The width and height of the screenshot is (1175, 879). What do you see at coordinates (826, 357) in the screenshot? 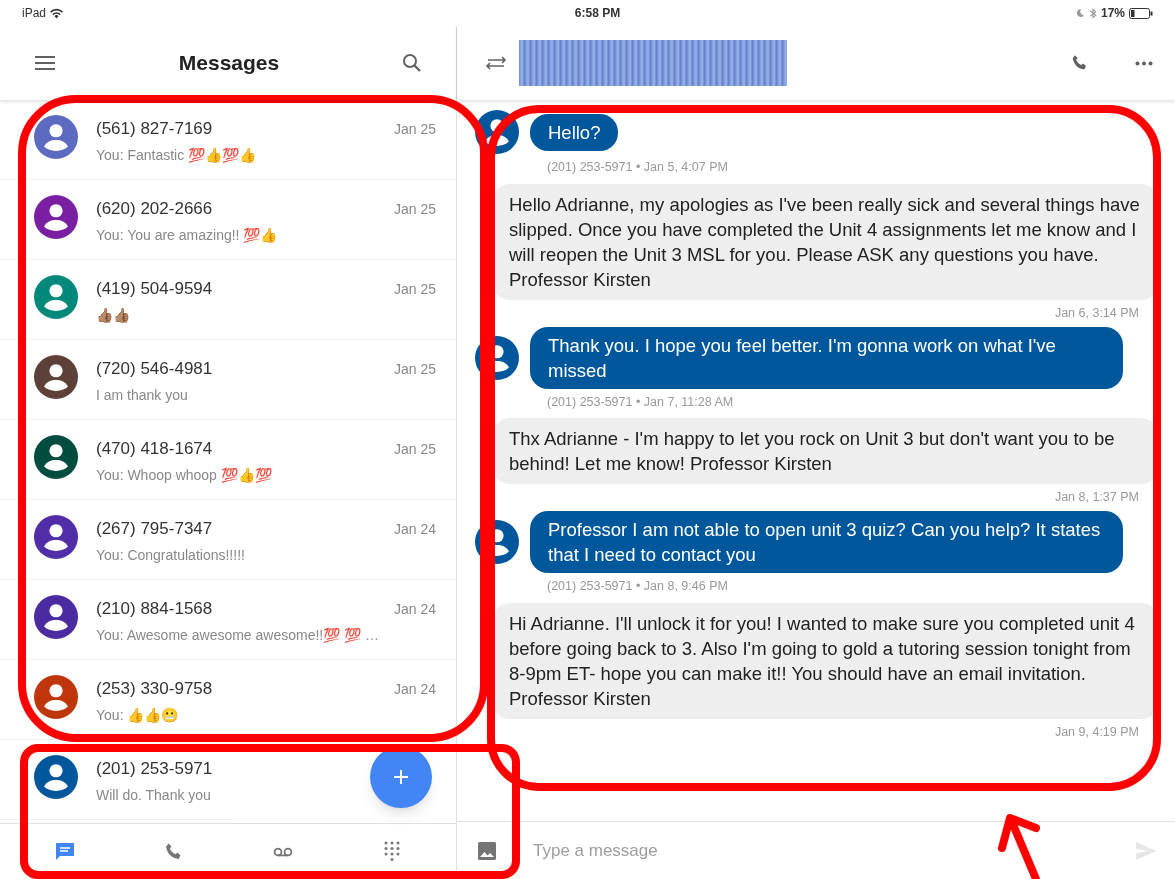
I see `message-bubble: Thank you. I hope you feel better. I'm gonna work on what I've missed` at bounding box center [826, 357].